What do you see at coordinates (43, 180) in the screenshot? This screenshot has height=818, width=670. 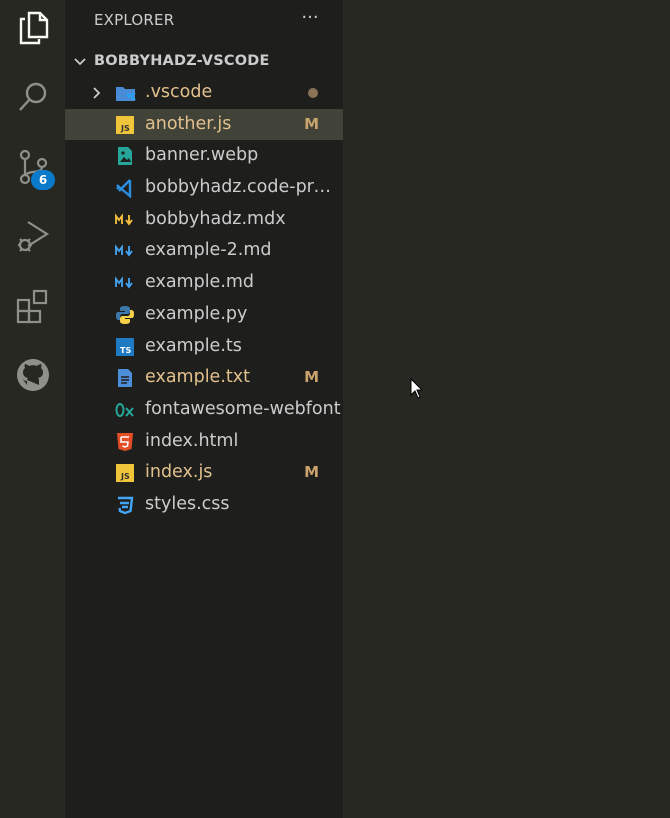 I see `source-control-badge: 6` at bounding box center [43, 180].